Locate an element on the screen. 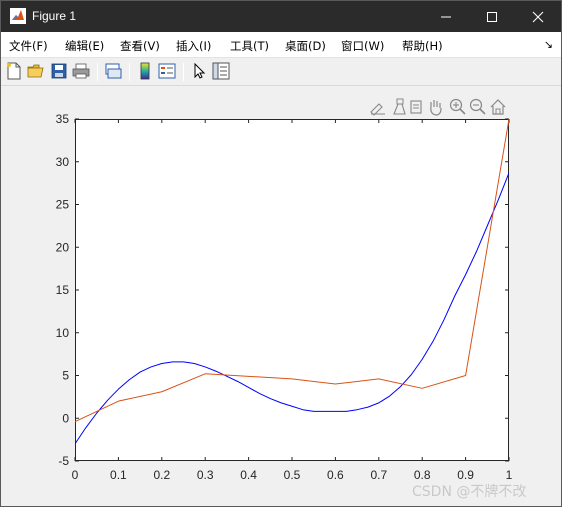 The image size is (562, 507). x-tick-label: 0.7 is located at coordinates (378, 475).